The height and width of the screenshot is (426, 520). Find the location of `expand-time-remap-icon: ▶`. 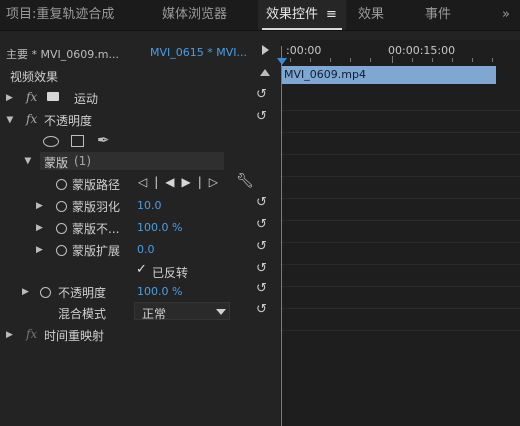

expand-time-remap-icon: ▶ is located at coordinates (9, 335).